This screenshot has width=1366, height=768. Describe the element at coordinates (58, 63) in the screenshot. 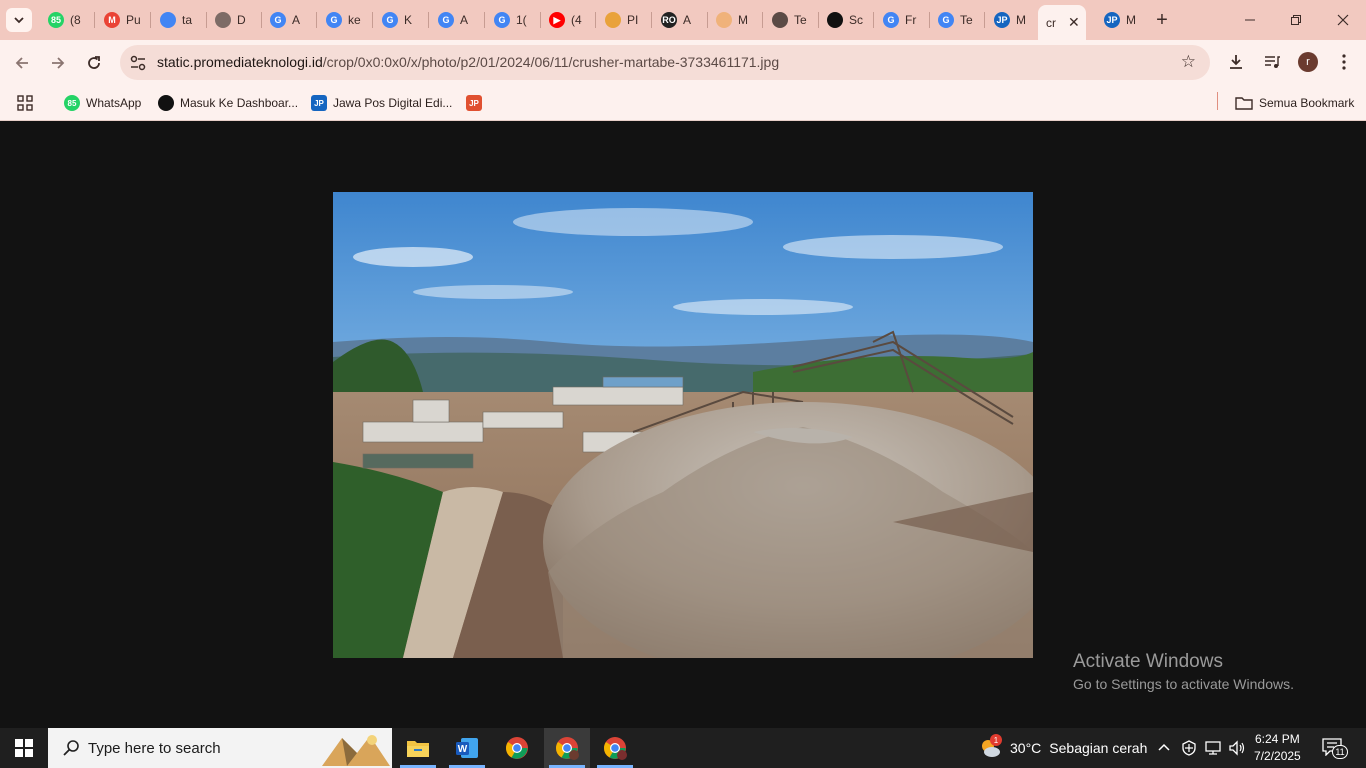

I see `forward-button` at that location.